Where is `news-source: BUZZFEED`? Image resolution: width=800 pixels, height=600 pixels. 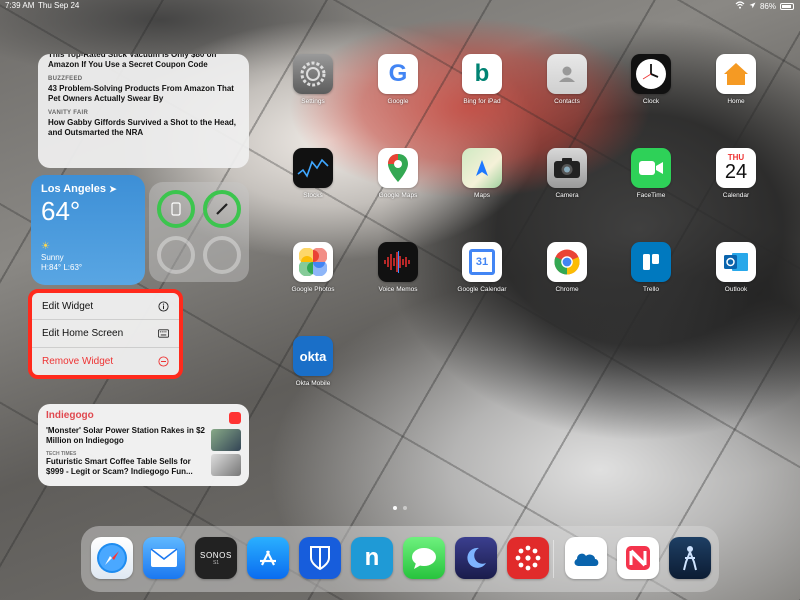
news-source: BUZZFEED is located at coordinates (65, 79).